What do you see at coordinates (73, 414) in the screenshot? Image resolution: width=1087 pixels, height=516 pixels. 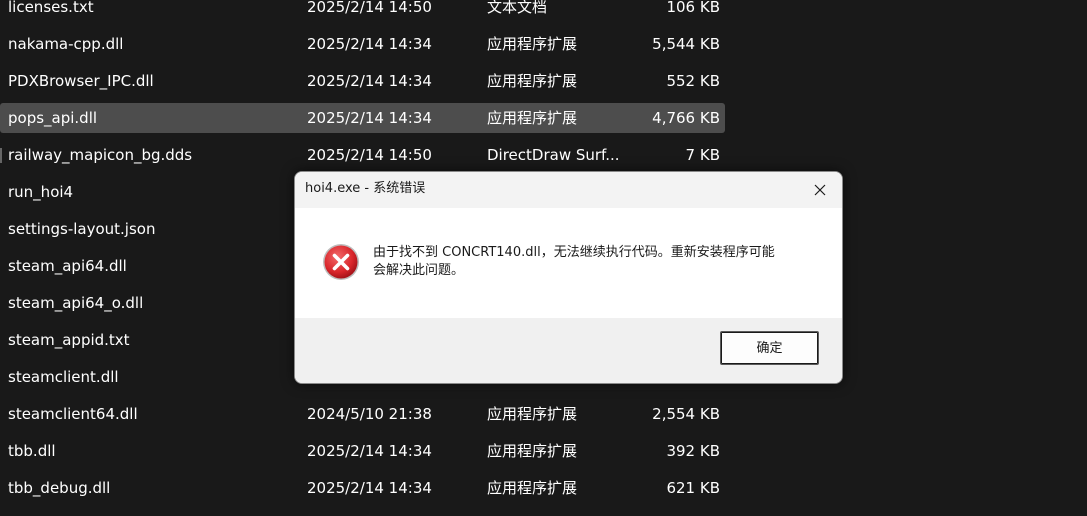 I see `file-name: steamclient64.dll` at bounding box center [73, 414].